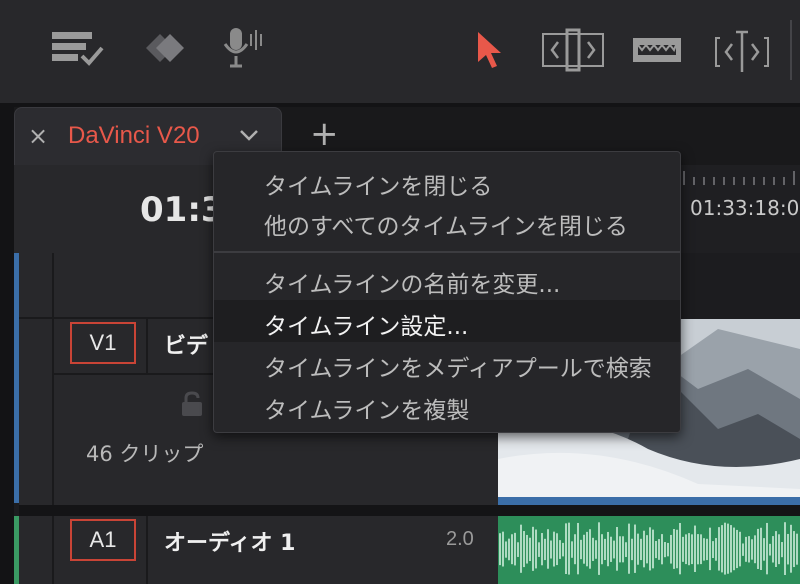 The image size is (800, 584). I want to click on track-badge-a1: A1, so click(103, 540).